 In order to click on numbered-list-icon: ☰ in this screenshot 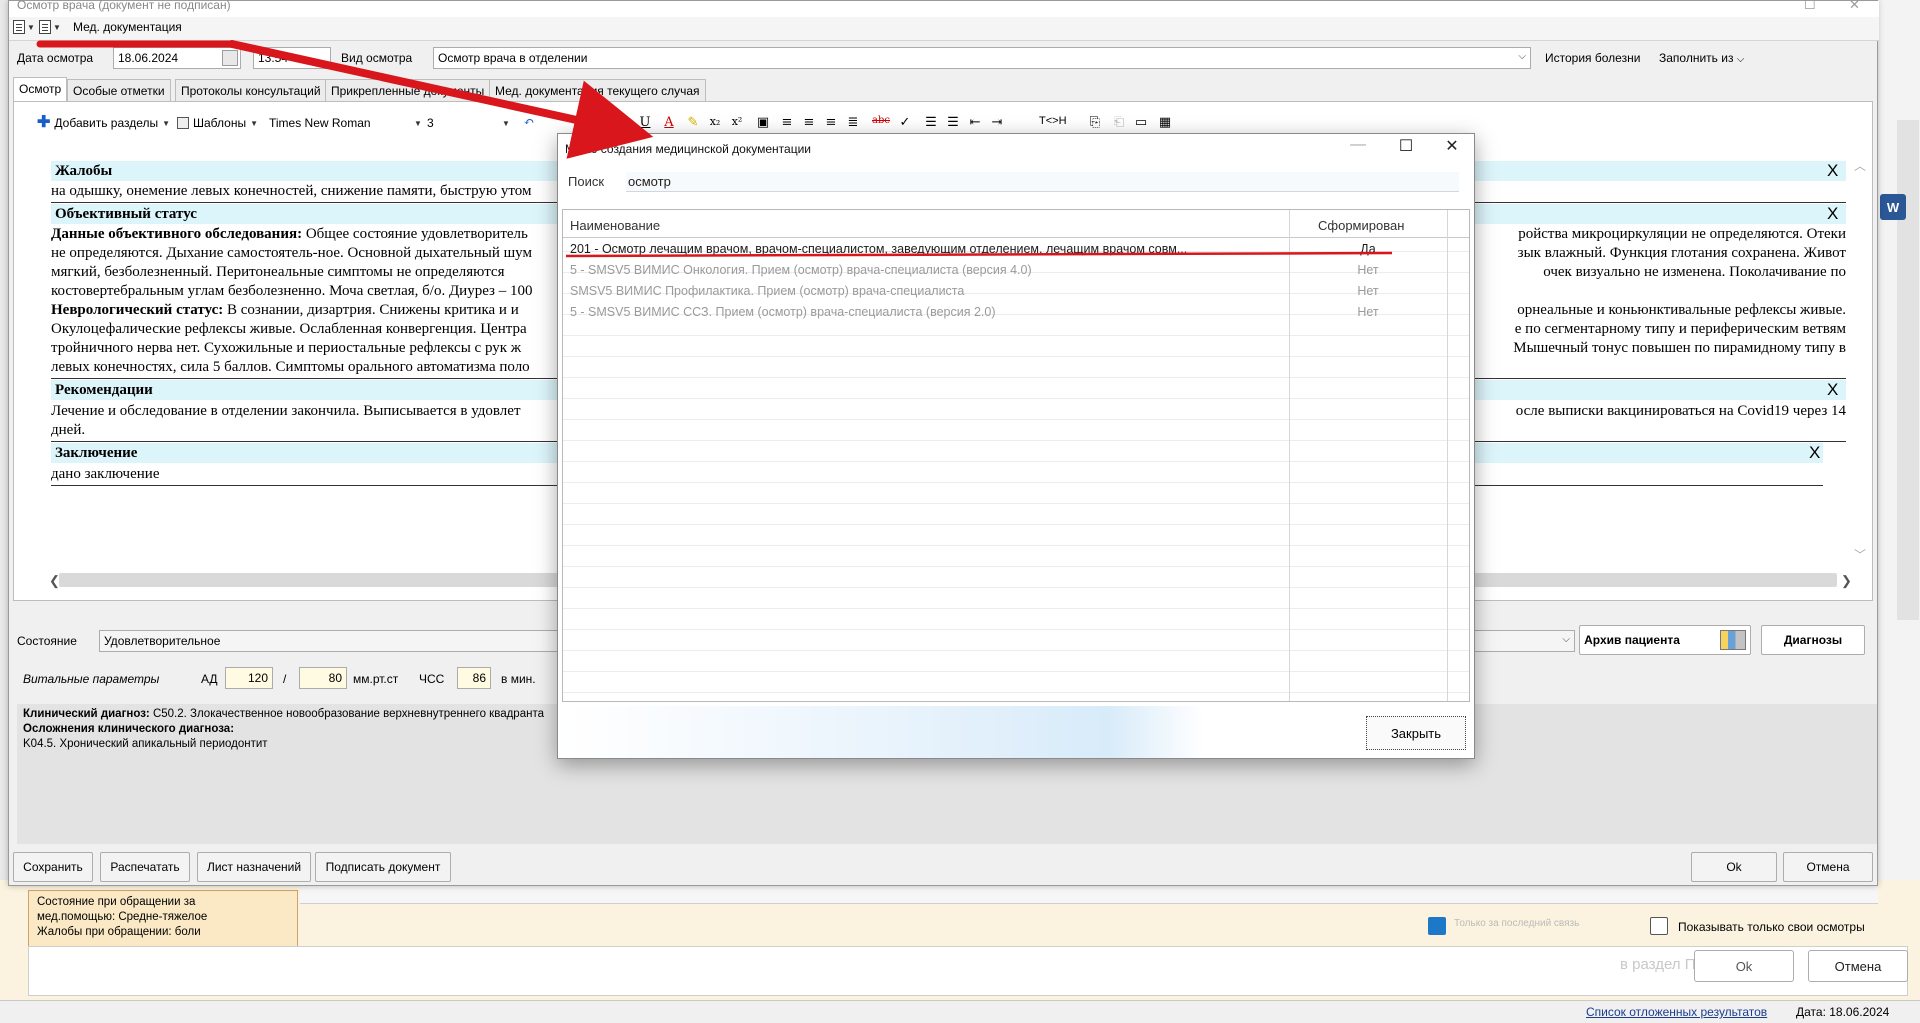, I will do `click(931, 124)`.